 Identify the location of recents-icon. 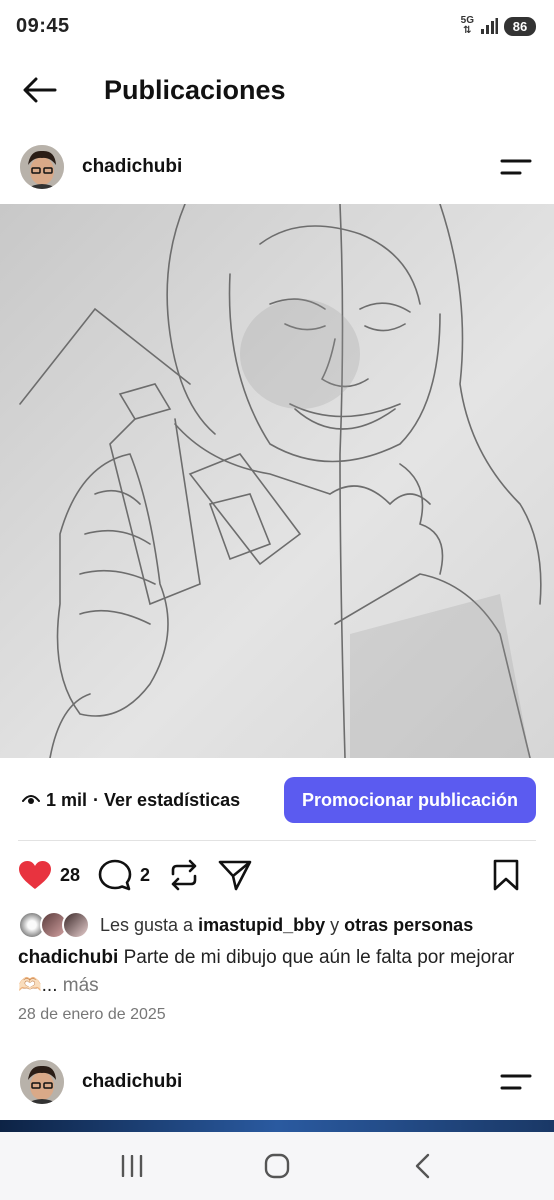
(132, 1166).